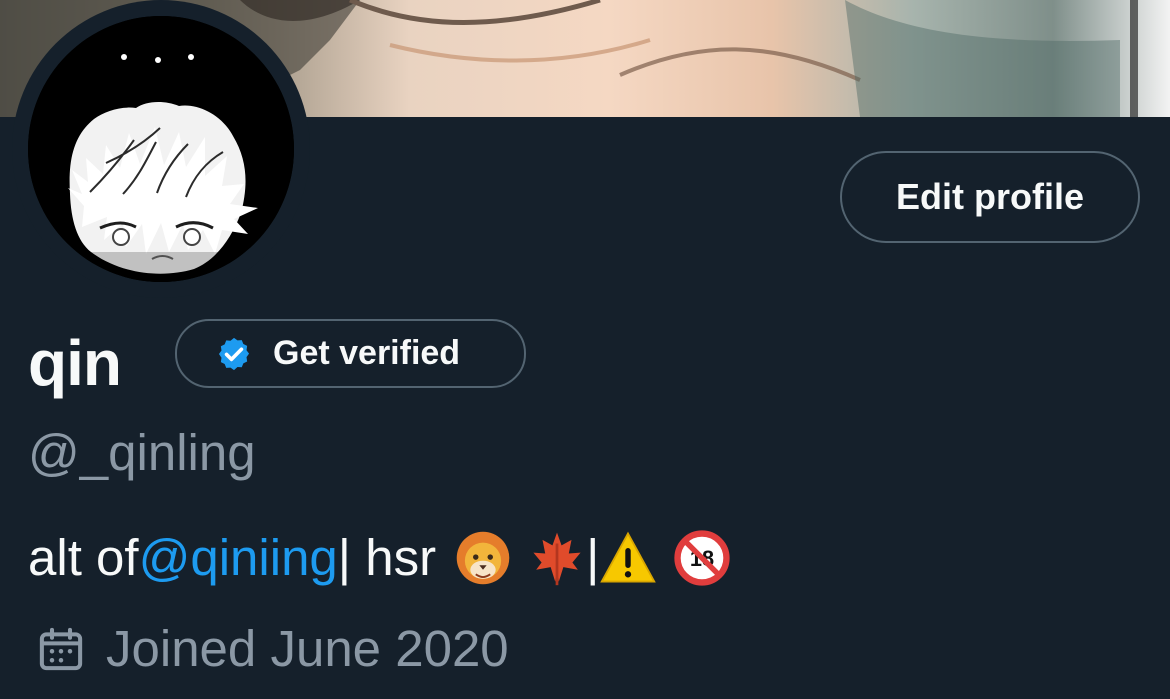 The image size is (1170, 699). I want to click on profile-handle: @_qinling, so click(142, 452).